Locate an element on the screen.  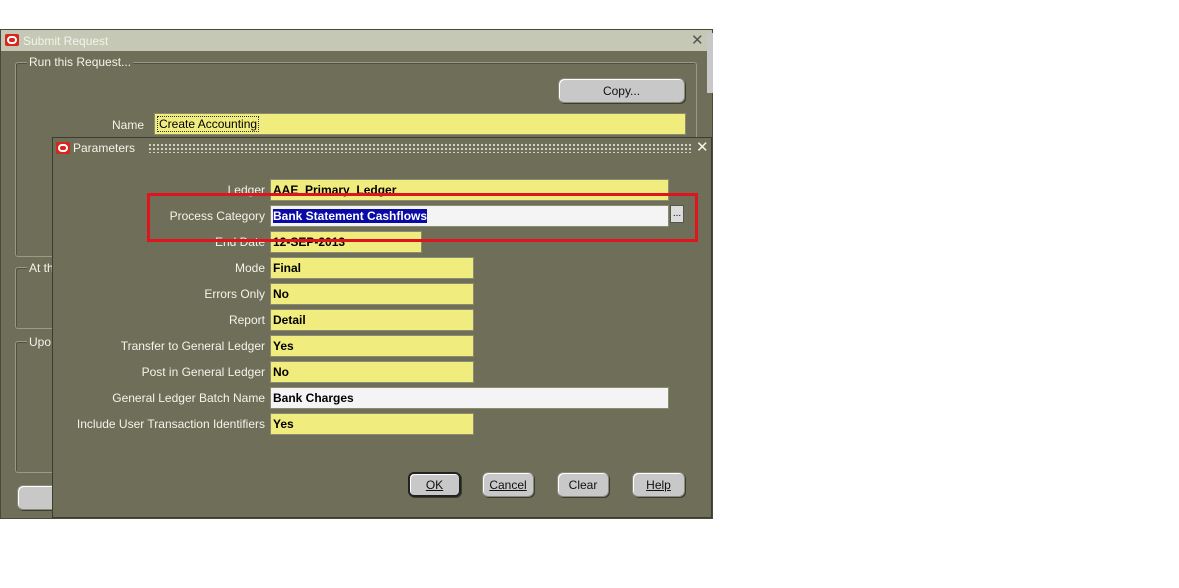
scrollbar is located at coordinates (710, 63).